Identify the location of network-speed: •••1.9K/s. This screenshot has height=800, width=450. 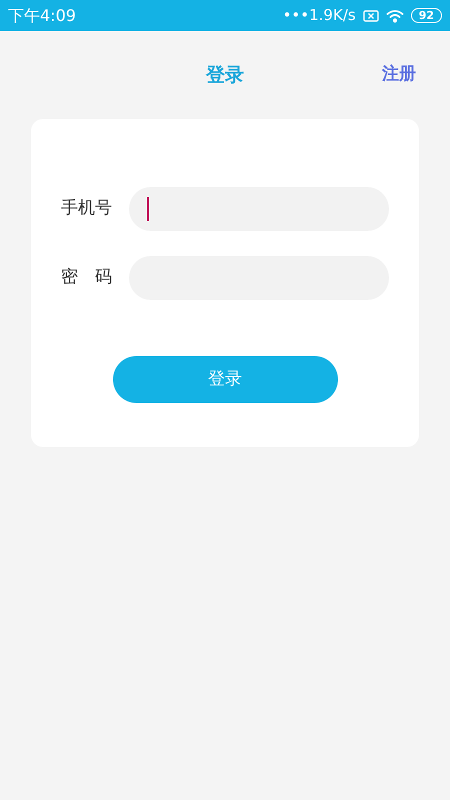
(319, 15).